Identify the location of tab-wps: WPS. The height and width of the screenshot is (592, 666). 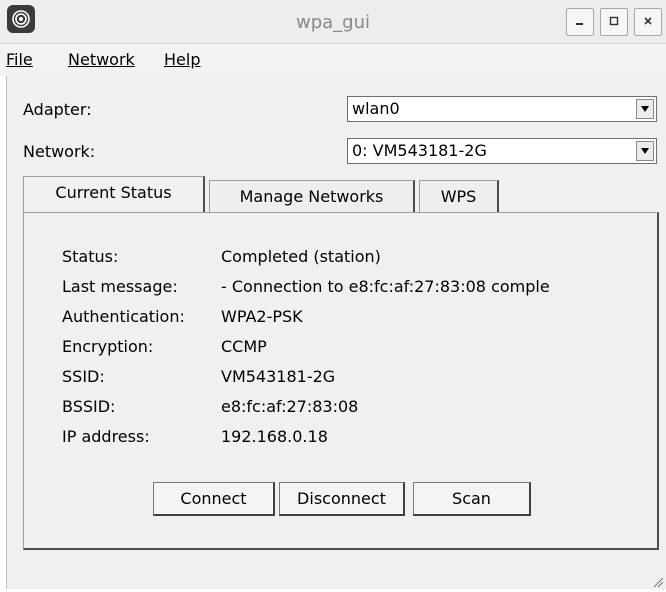
(459, 196).